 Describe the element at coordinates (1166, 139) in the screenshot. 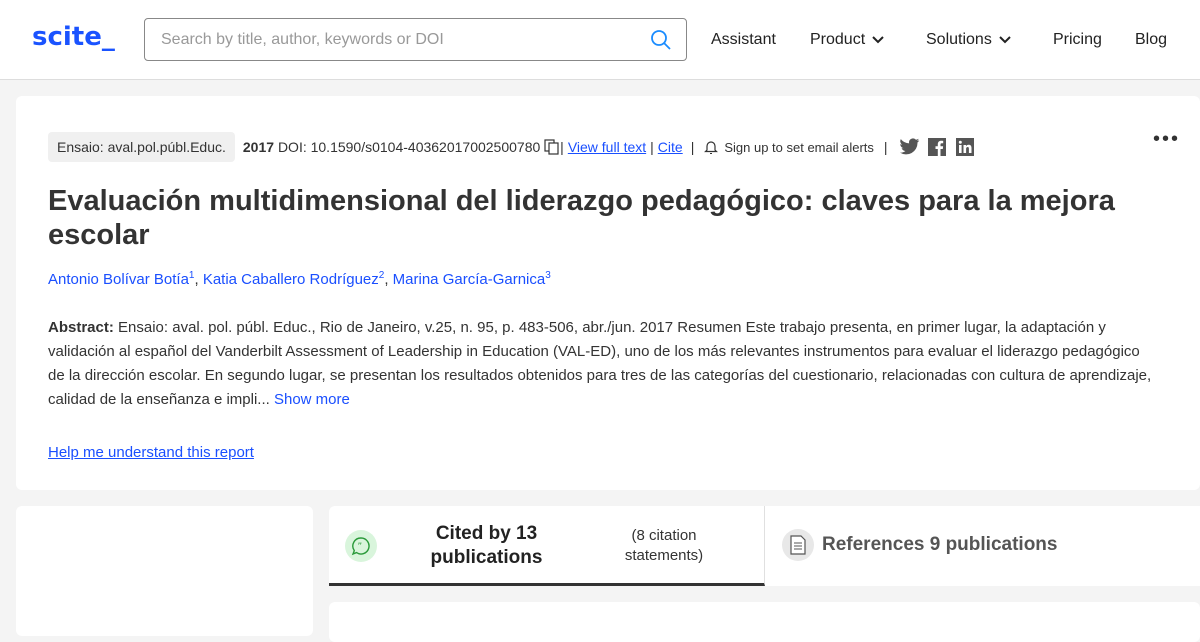

I see `more-options-button: •••` at that location.